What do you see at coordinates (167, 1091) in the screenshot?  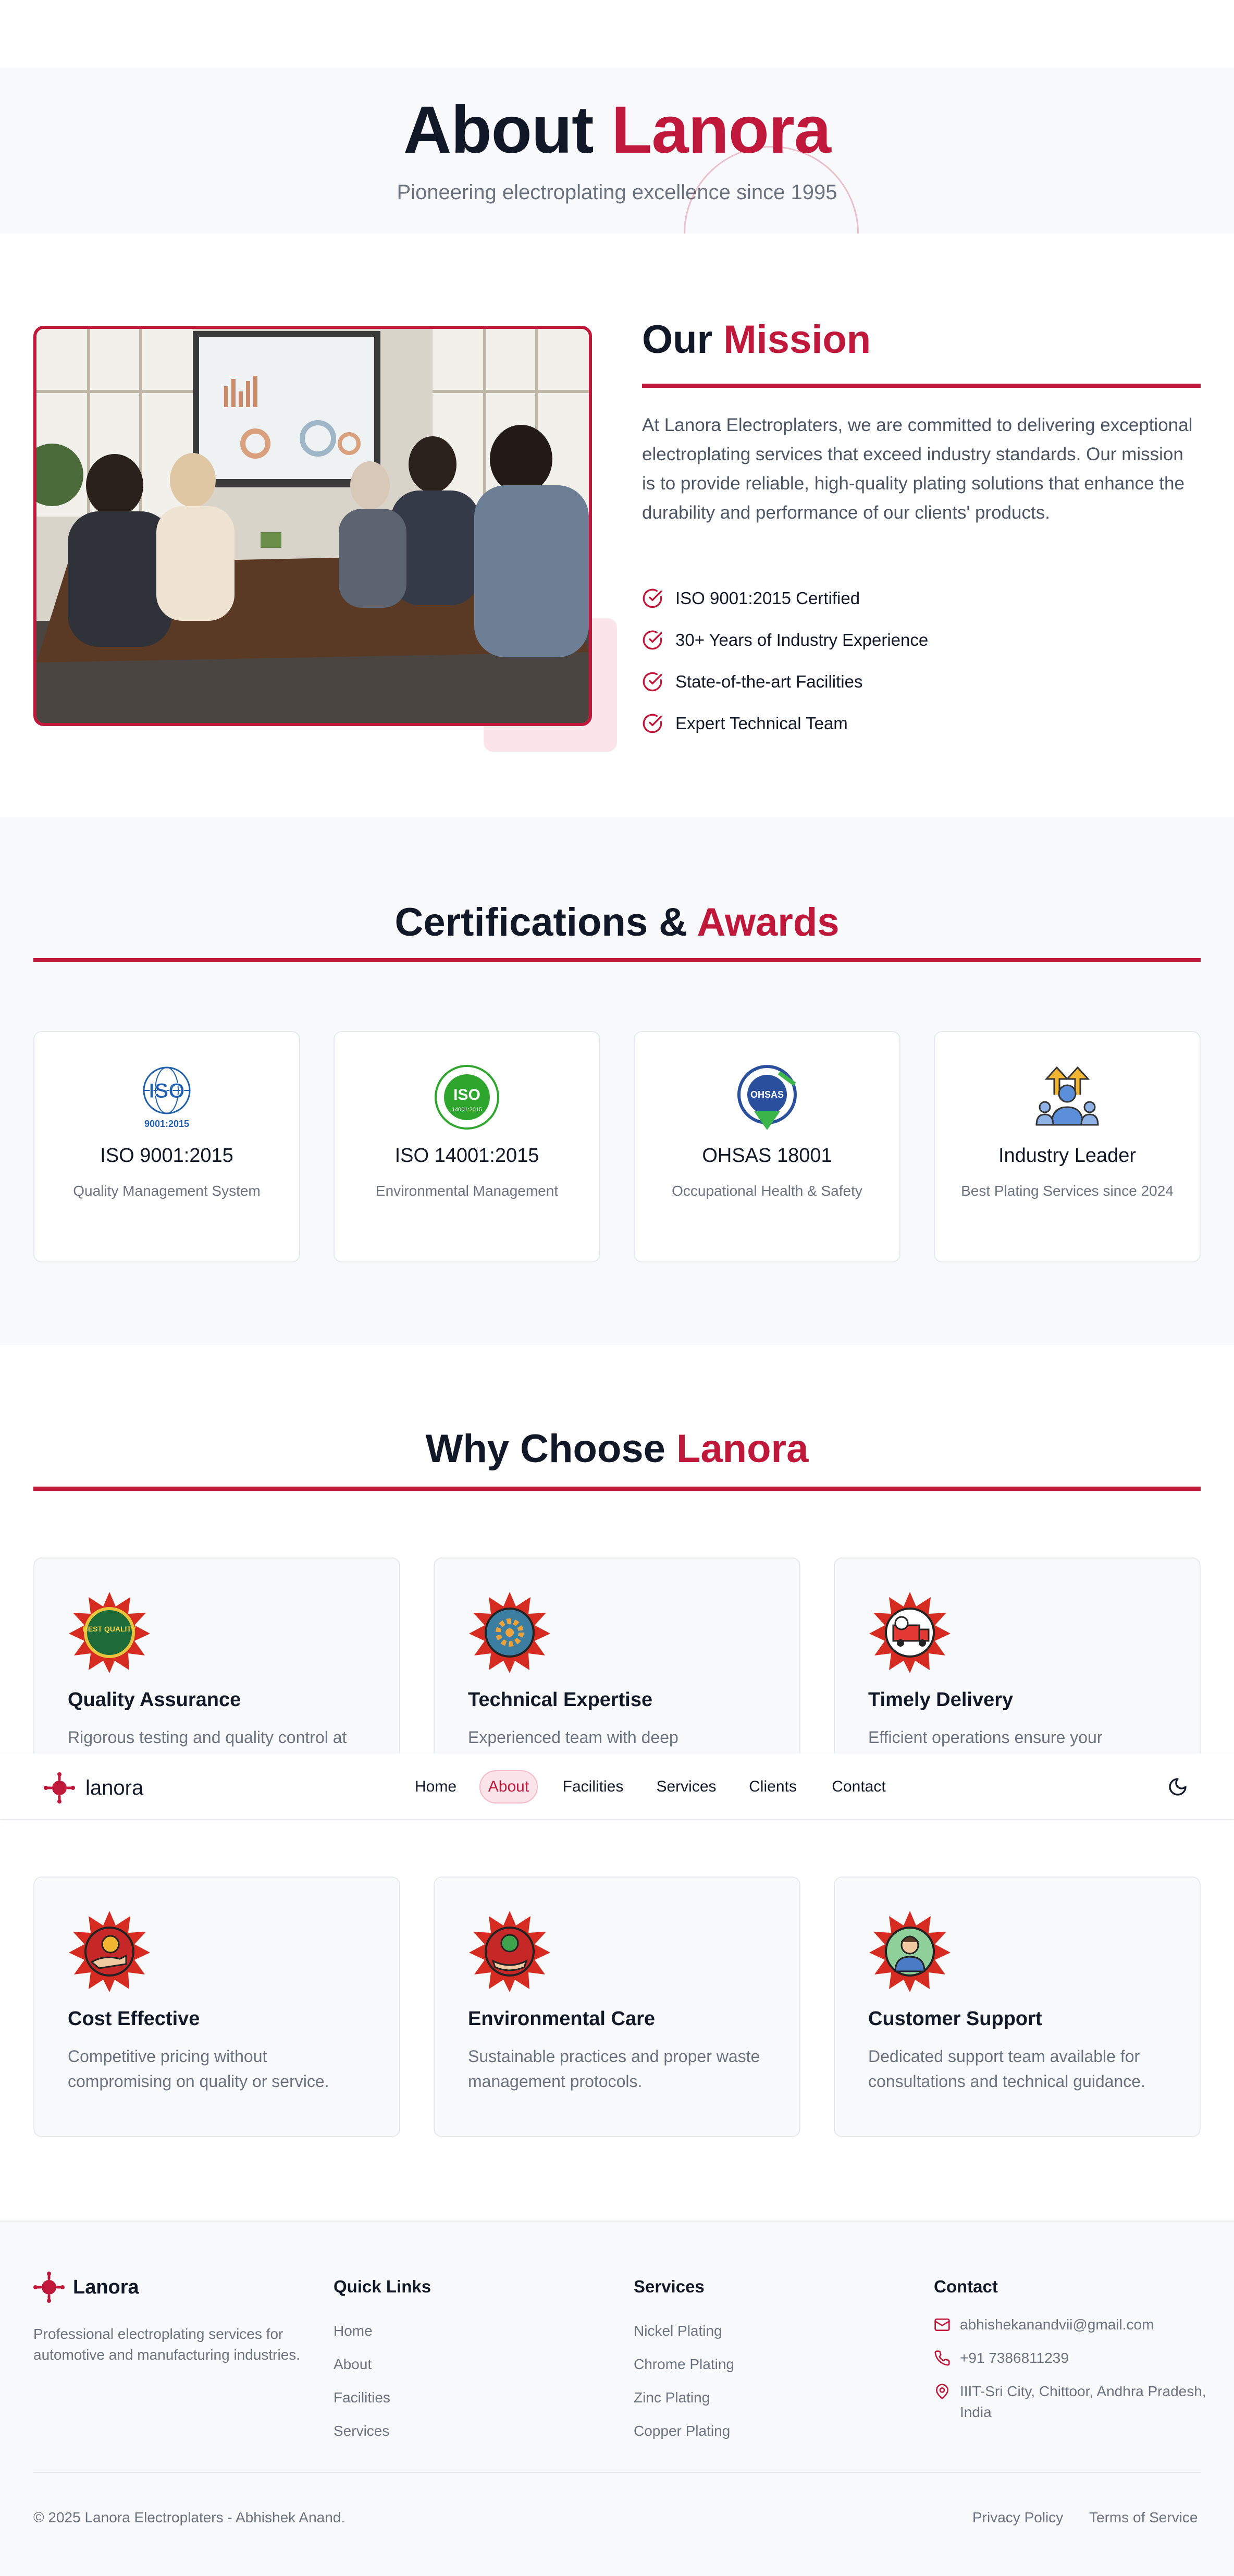 I see `iso-9001-logo-text: ISO` at bounding box center [167, 1091].